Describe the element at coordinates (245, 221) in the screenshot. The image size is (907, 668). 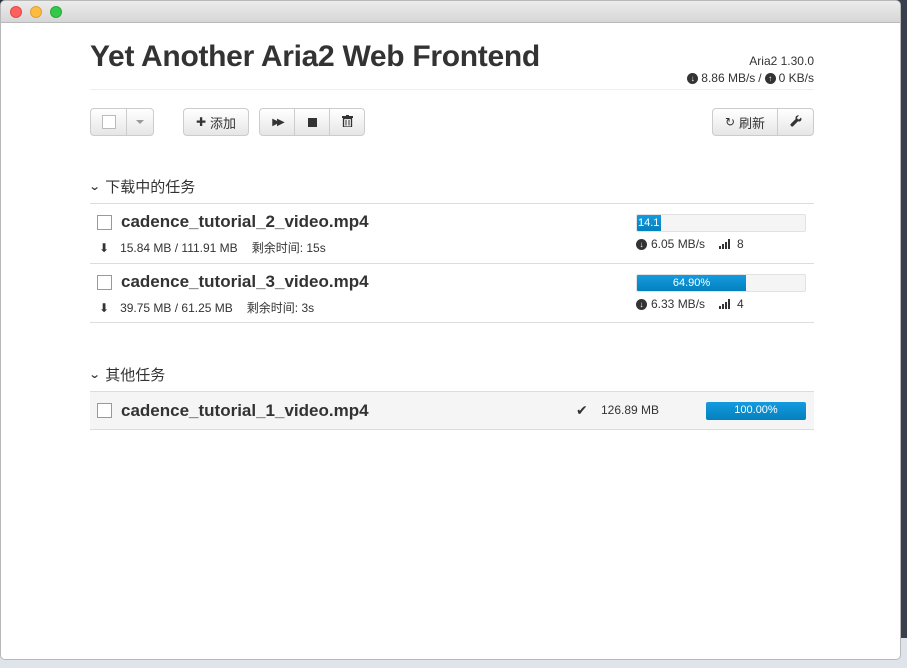
I see `task-name: cadence_tutorial_2_video.mp4` at that location.